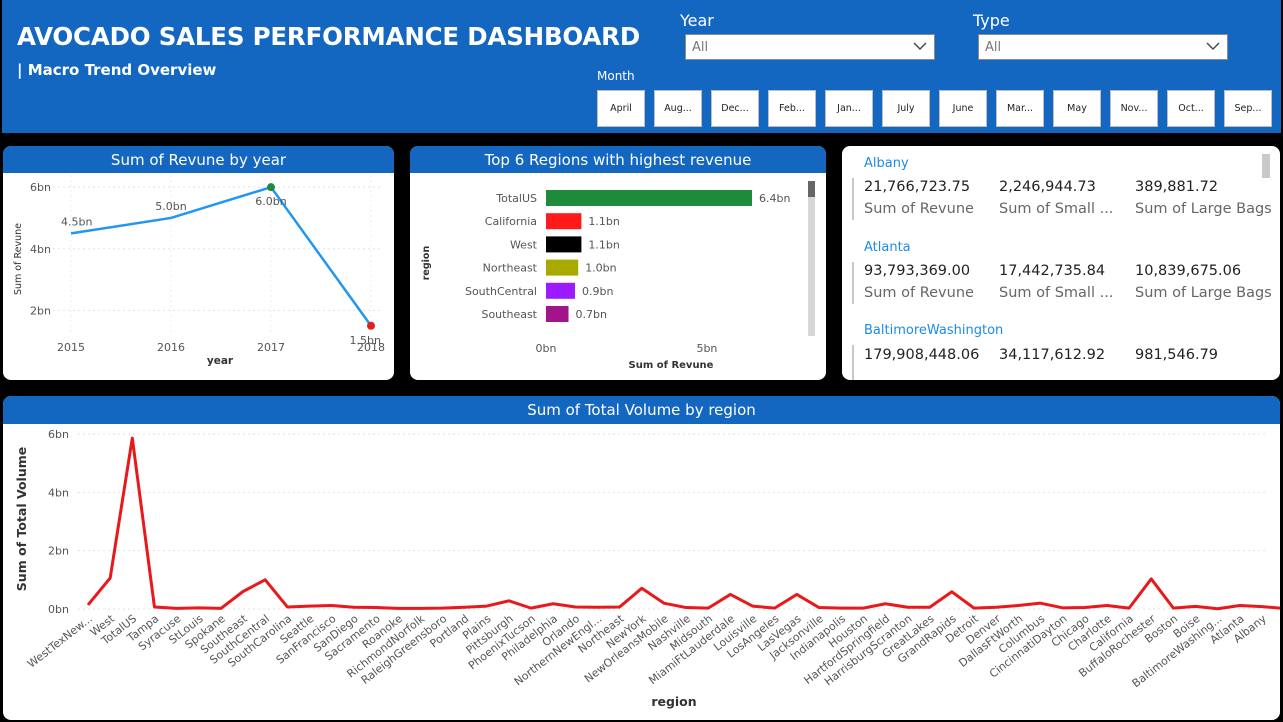  What do you see at coordinates (221, 256) in the screenshot?
I see `revenue-line` at bounding box center [221, 256].